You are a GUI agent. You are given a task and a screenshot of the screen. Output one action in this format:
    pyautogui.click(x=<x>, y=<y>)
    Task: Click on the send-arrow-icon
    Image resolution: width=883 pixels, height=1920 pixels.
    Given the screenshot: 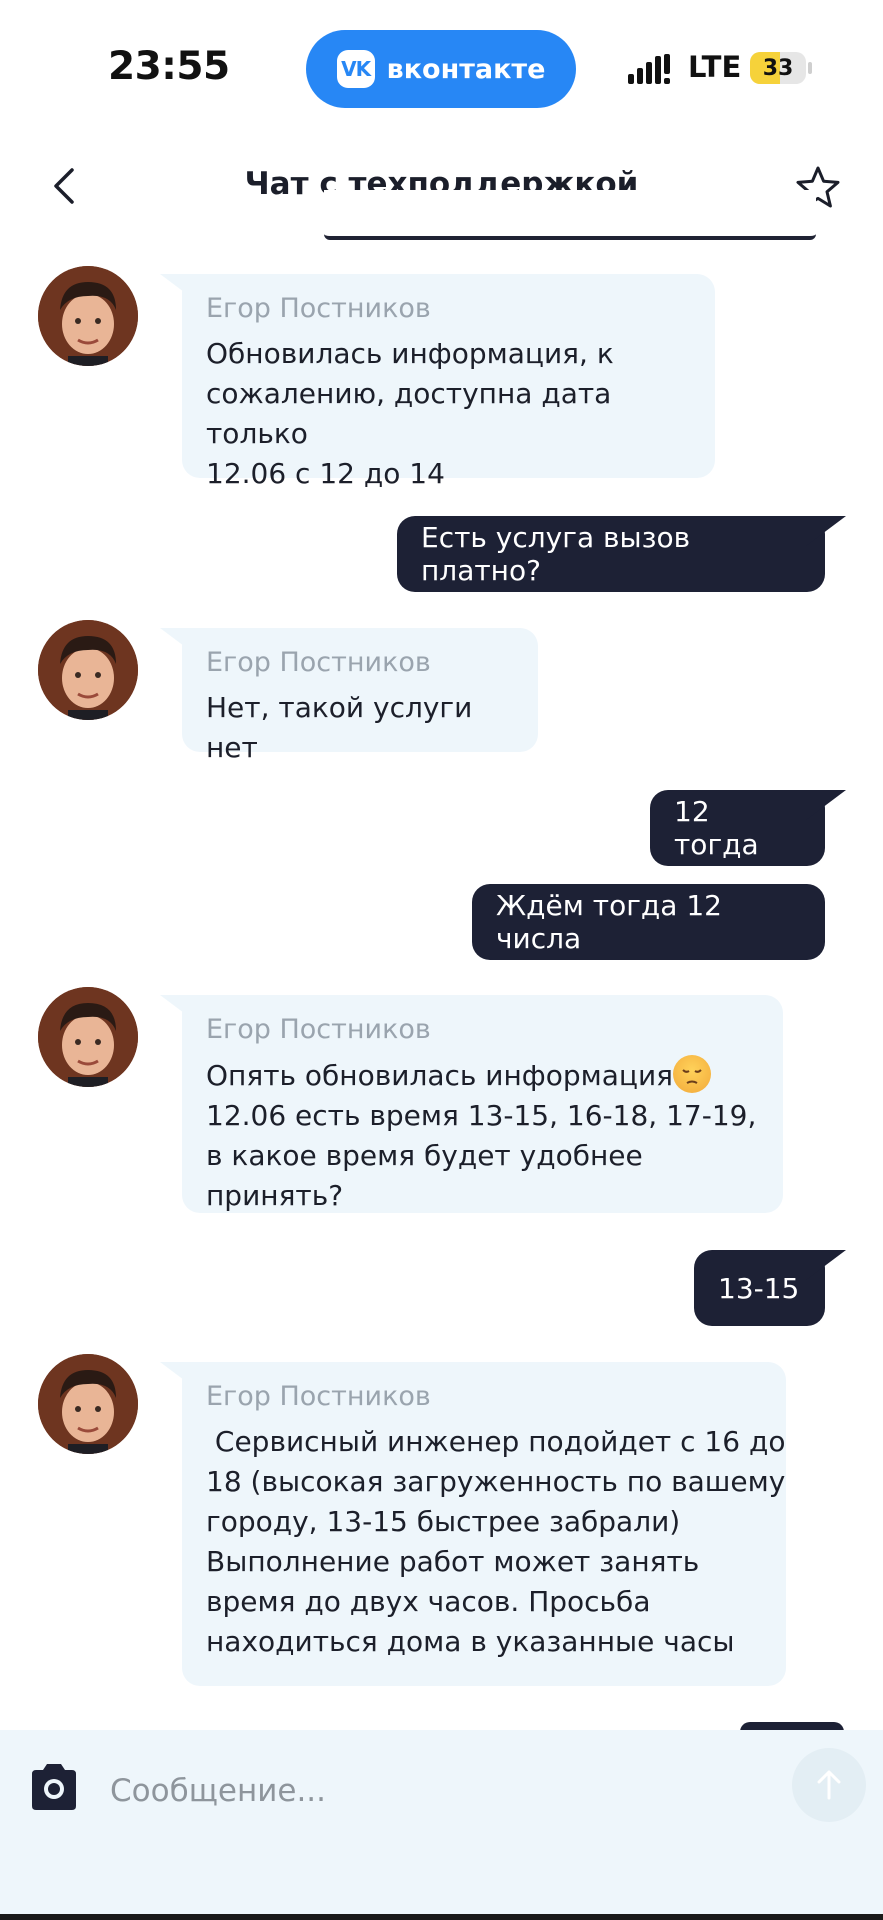 What is the action you would take?
    pyautogui.click(x=829, y=1785)
    